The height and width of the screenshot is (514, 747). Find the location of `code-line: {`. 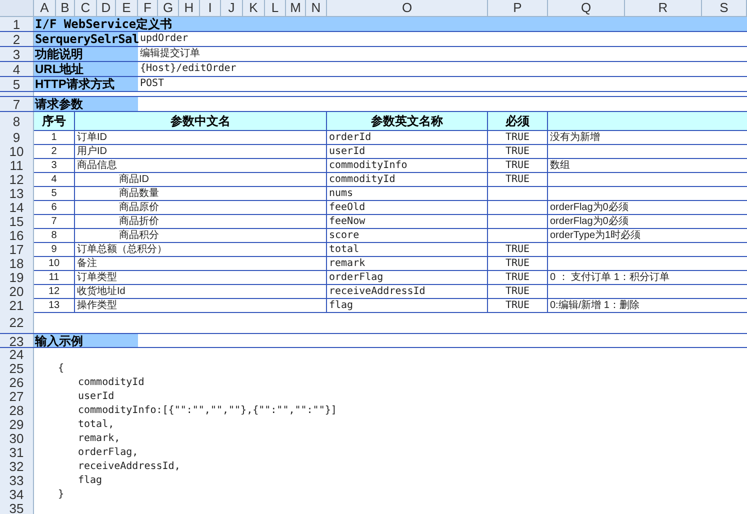

code-line: { is located at coordinates (60, 369).